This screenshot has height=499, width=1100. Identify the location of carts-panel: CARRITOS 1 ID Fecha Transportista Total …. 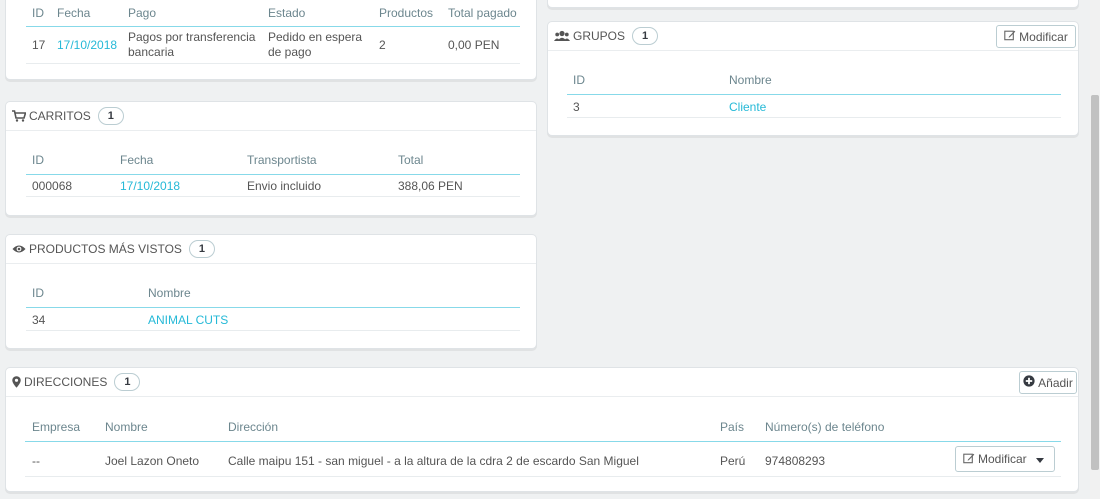
(271, 158).